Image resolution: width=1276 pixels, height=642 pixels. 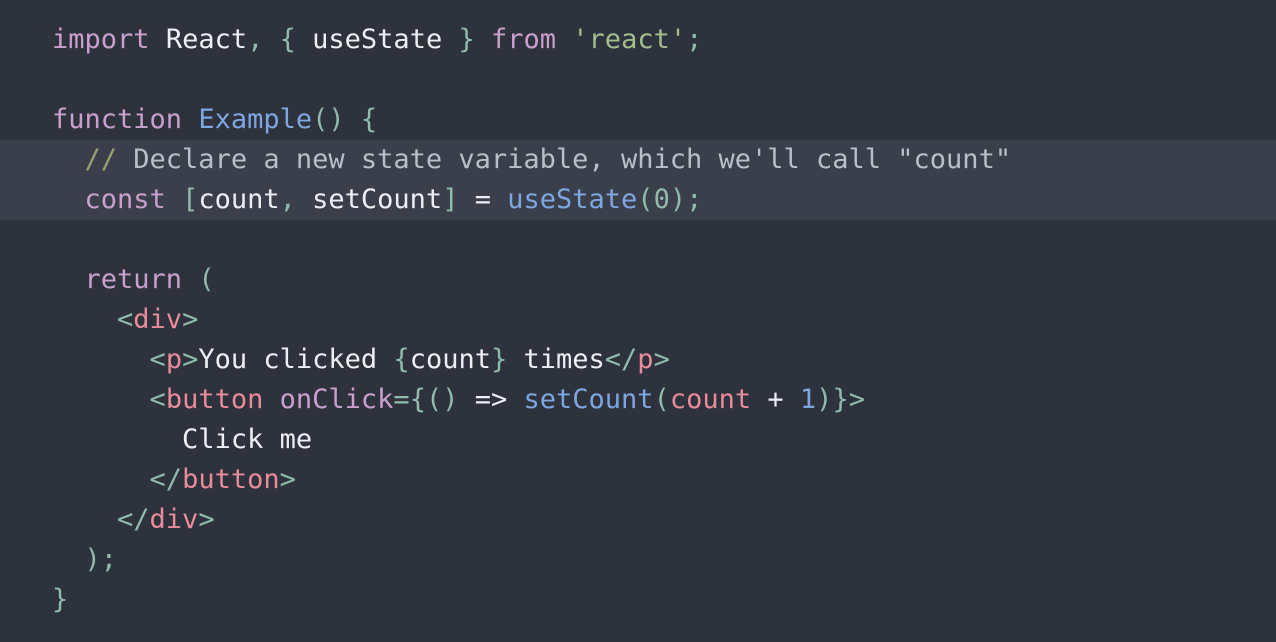 I want to click on code-token: ], so click(x=450, y=199).